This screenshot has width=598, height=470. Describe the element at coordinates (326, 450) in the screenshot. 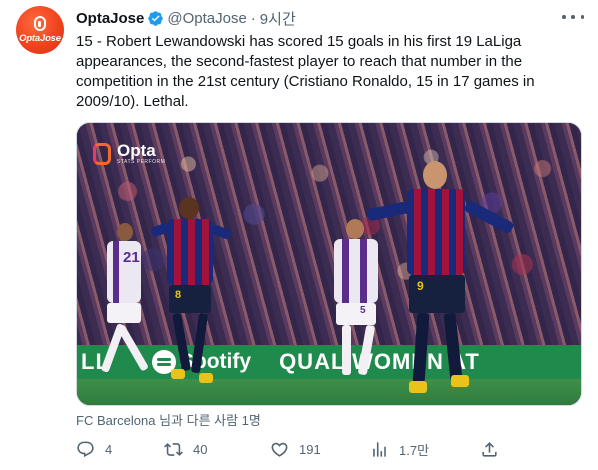

I see `tweet-actions: 4 40 191 1.7만` at that location.